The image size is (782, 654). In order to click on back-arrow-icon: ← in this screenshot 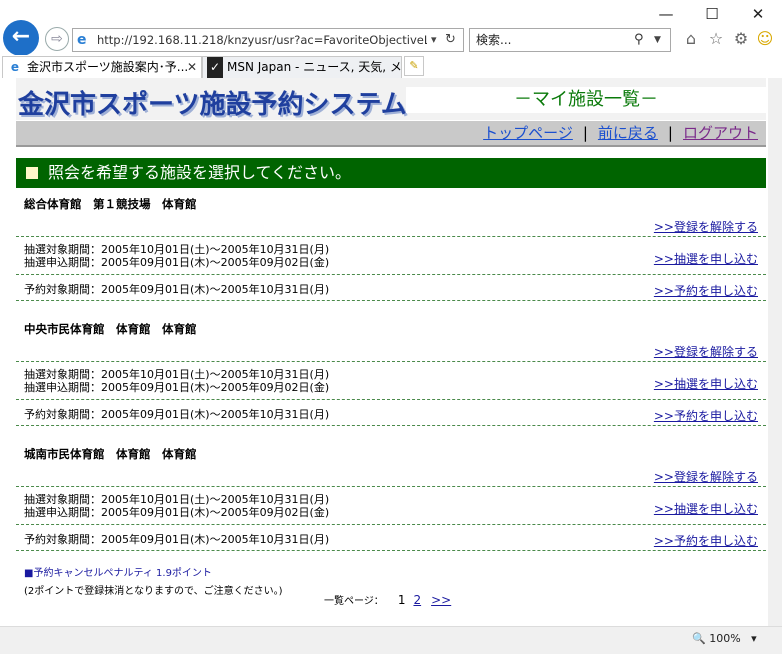, I will do `click(21, 38)`.